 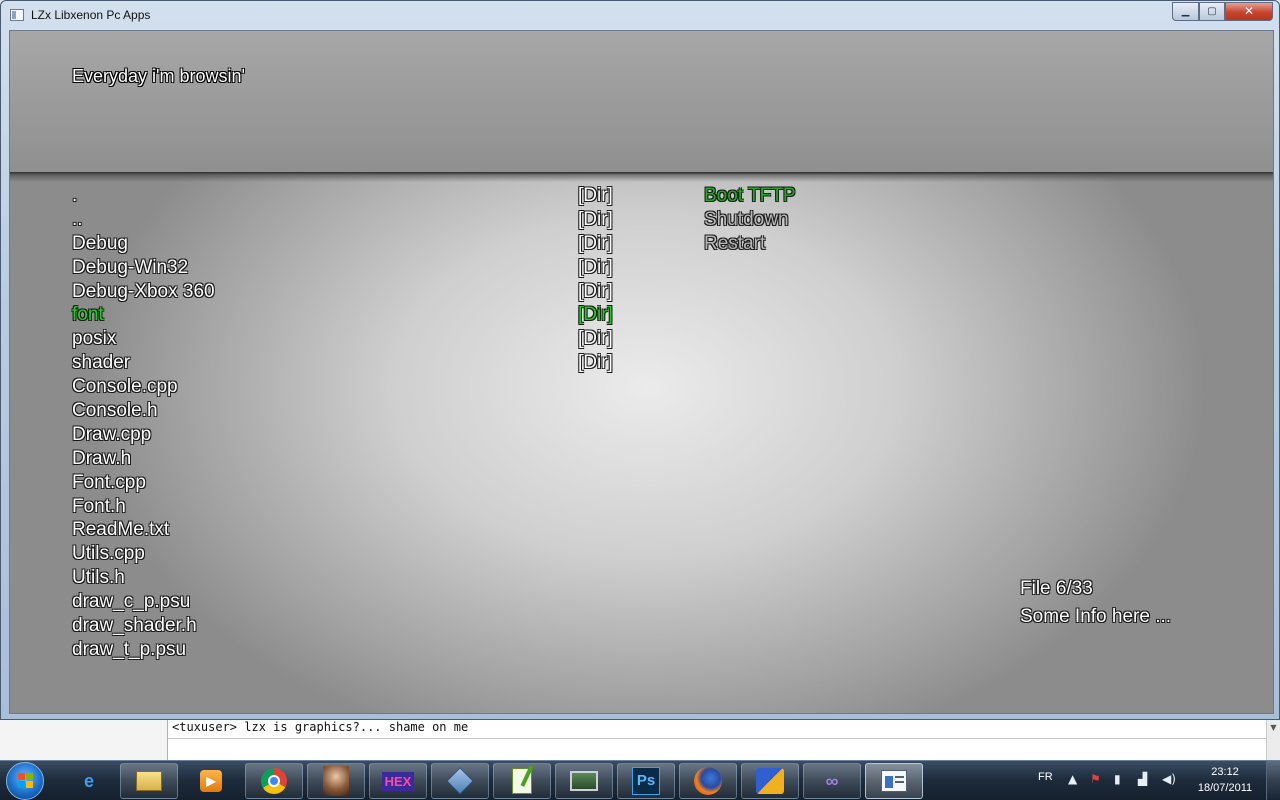 I want to click on volume-icon: ◀), so click(x=1169, y=779).